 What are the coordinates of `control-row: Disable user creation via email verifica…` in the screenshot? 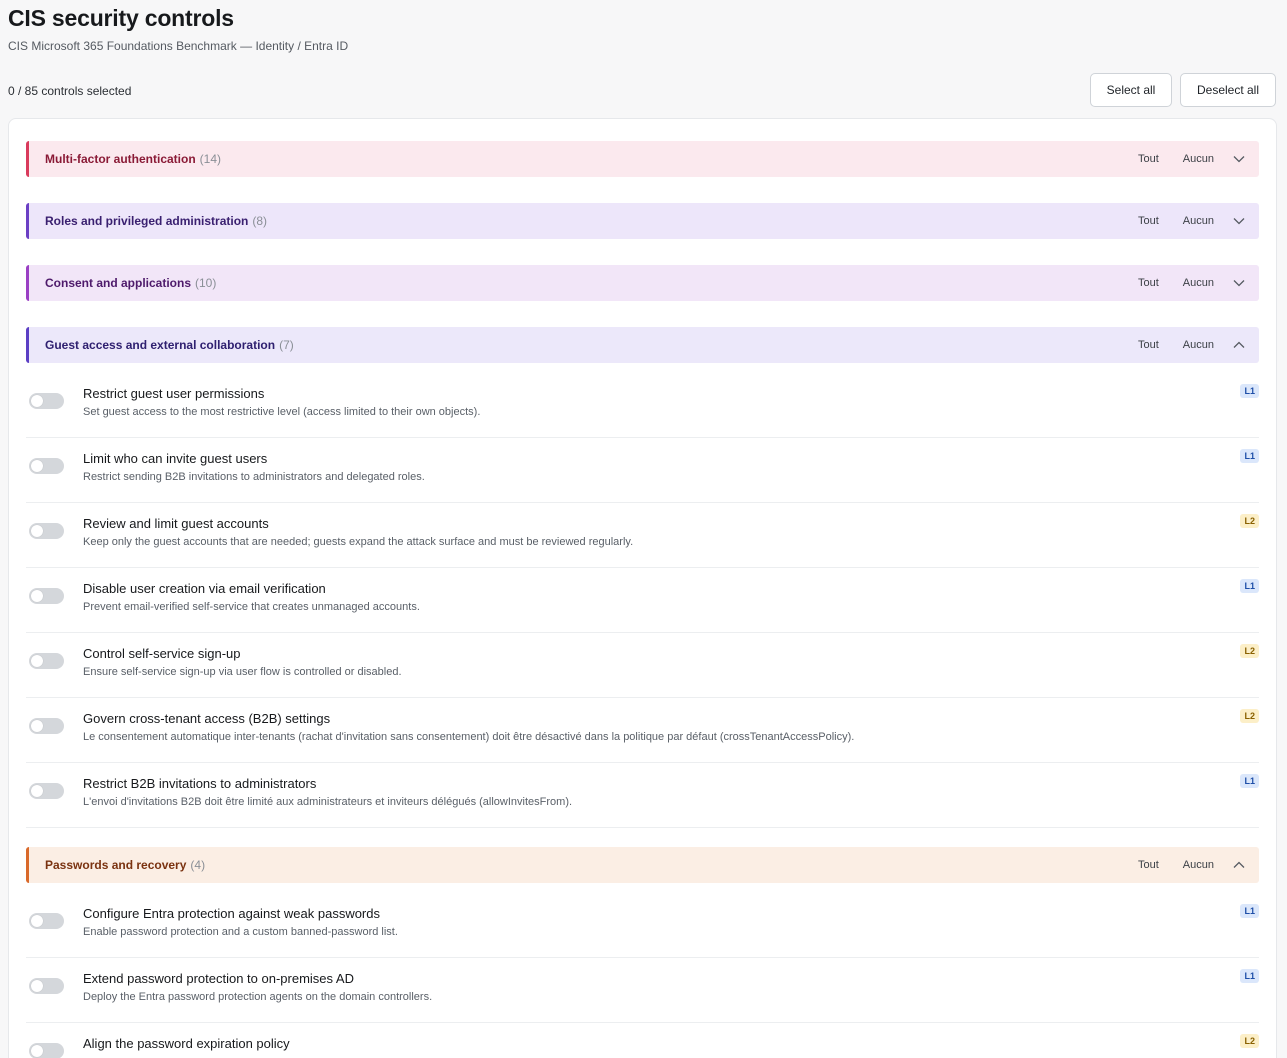 It's located at (642, 600).